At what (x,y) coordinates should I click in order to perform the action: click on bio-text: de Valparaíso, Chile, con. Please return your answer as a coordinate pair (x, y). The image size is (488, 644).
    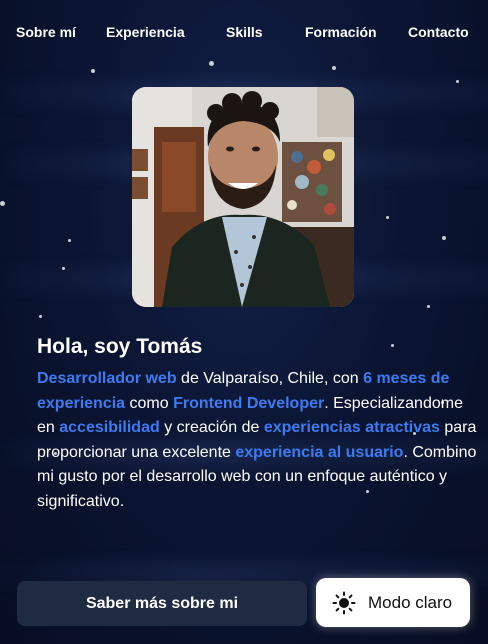
    Looking at the image, I should click on (270, 378).